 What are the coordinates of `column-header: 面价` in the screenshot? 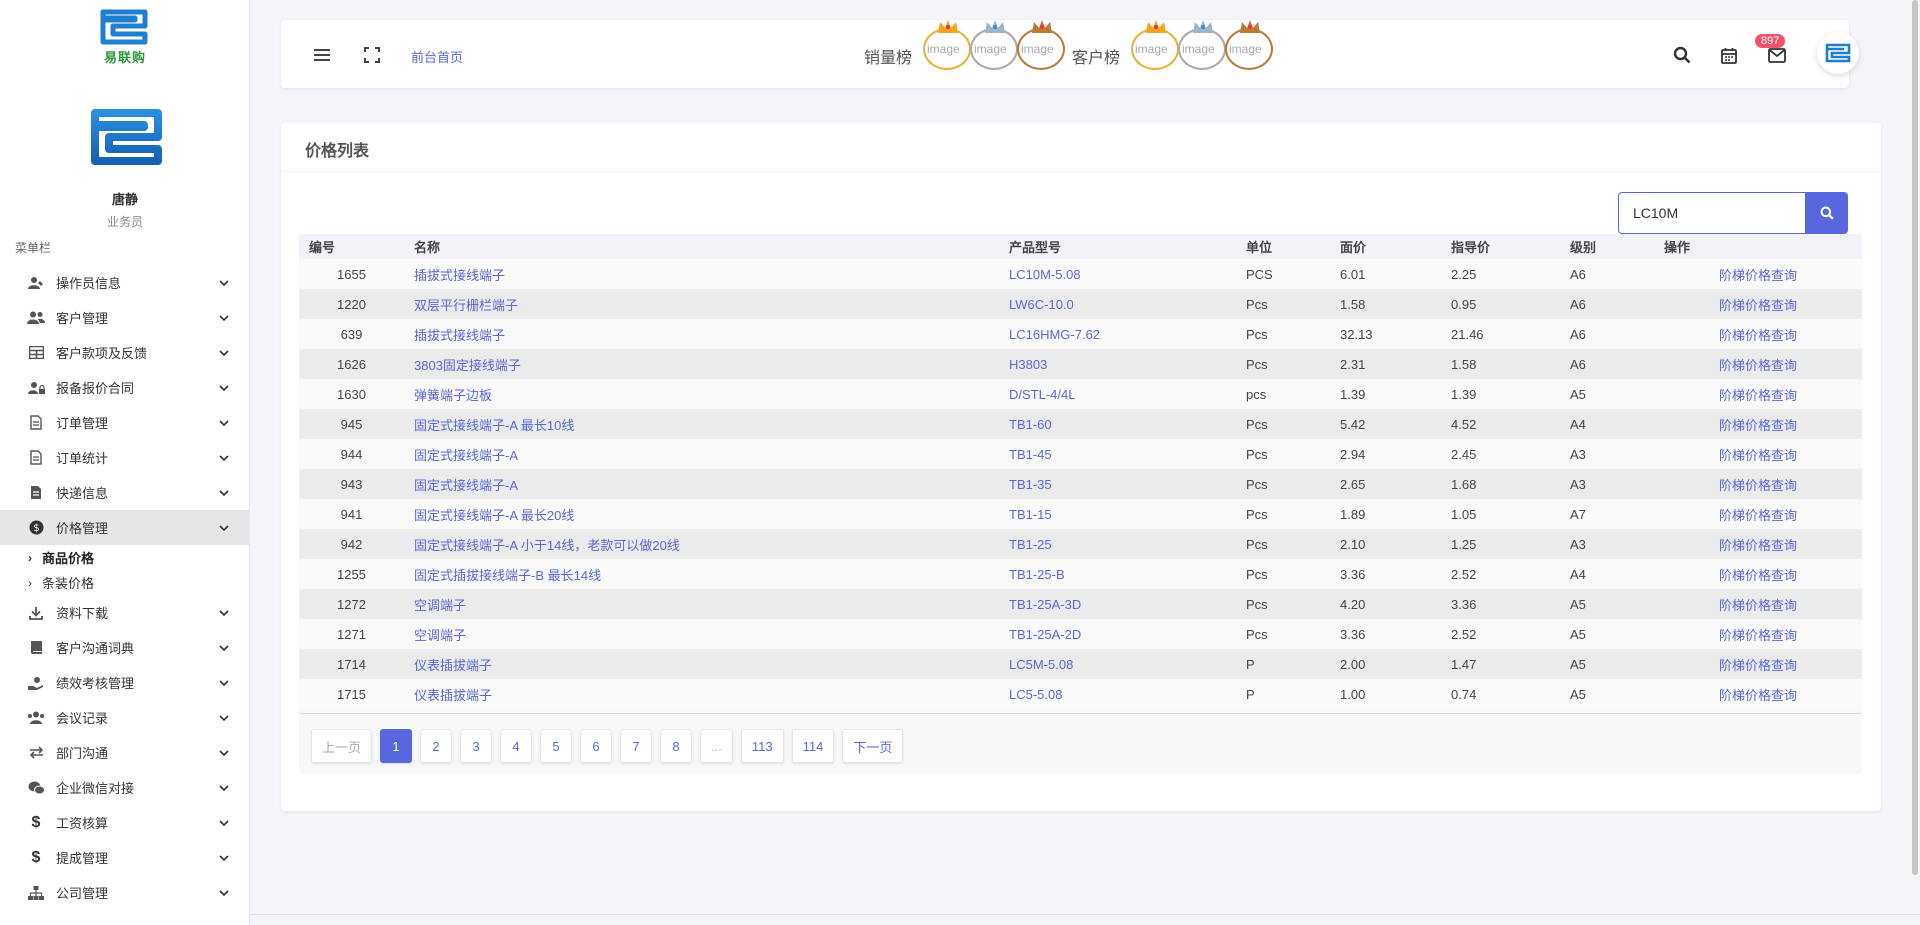 It's located at (1385, 246).